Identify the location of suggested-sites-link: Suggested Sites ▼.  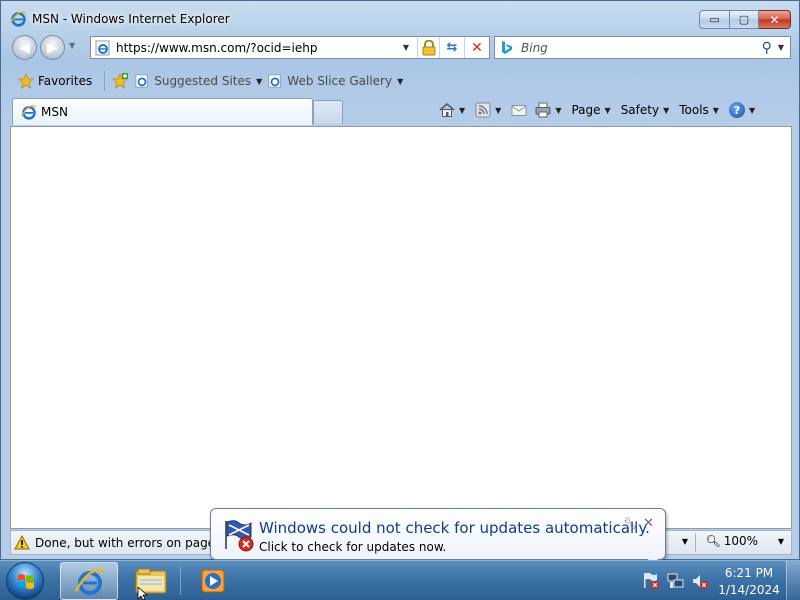
(198, 81).